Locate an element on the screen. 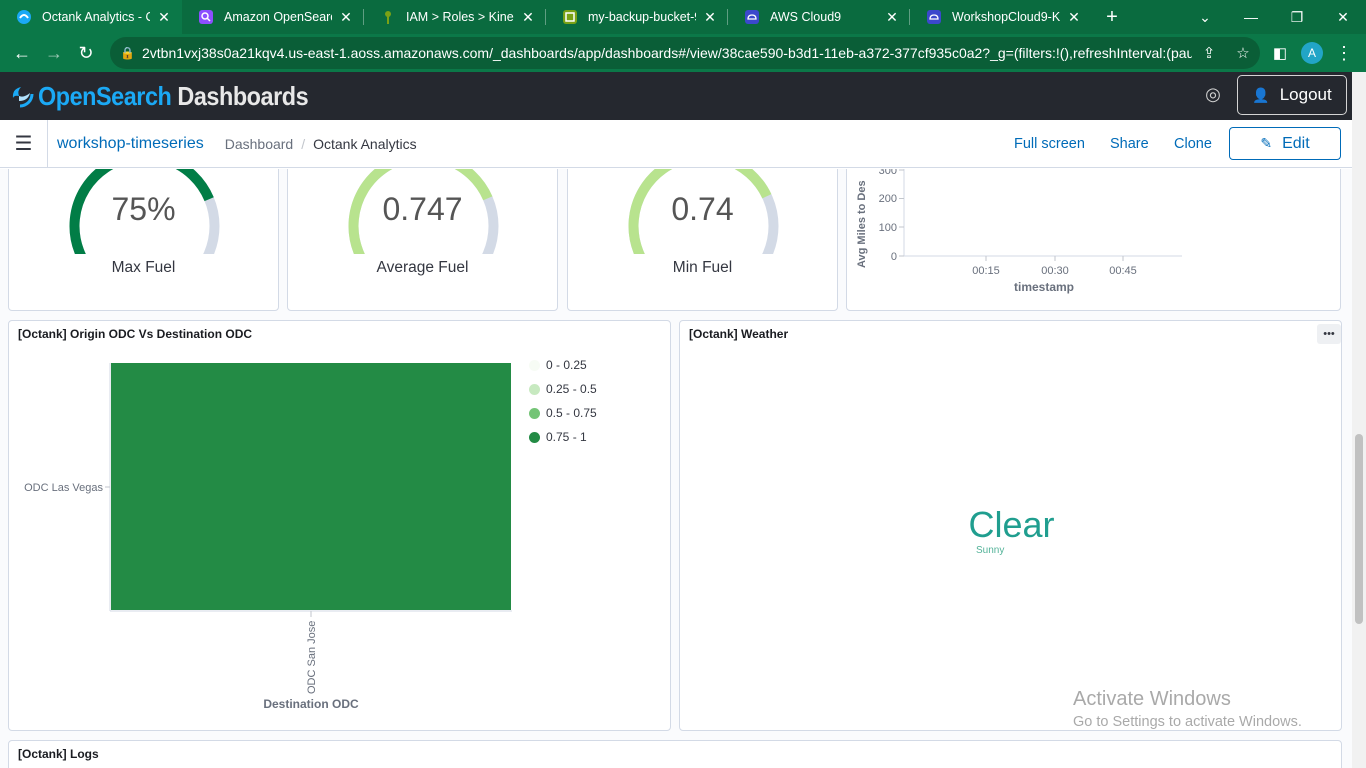  legend-item: 0.5 - 0.75 is located at coordinates (563, 413).